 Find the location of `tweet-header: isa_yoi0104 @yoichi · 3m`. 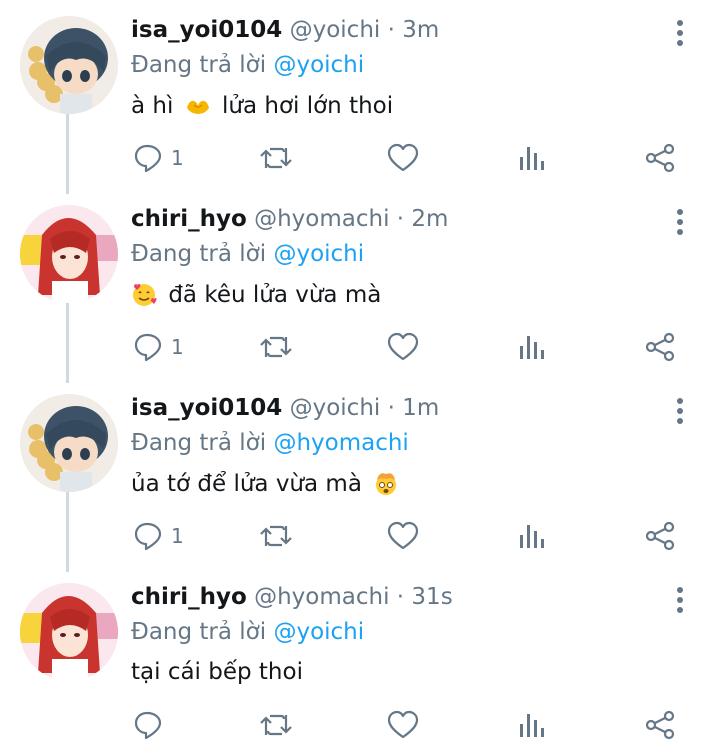

tweet-header: isa_yoi0104 @yoichi · 3m is located at coordinates (285, 30).